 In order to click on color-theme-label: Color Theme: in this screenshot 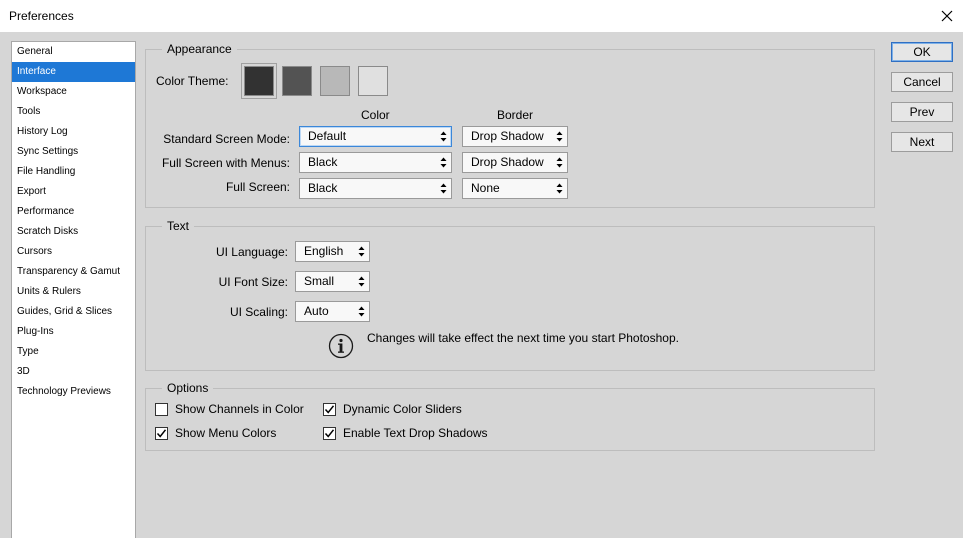, I will do `click(192, 81)`.